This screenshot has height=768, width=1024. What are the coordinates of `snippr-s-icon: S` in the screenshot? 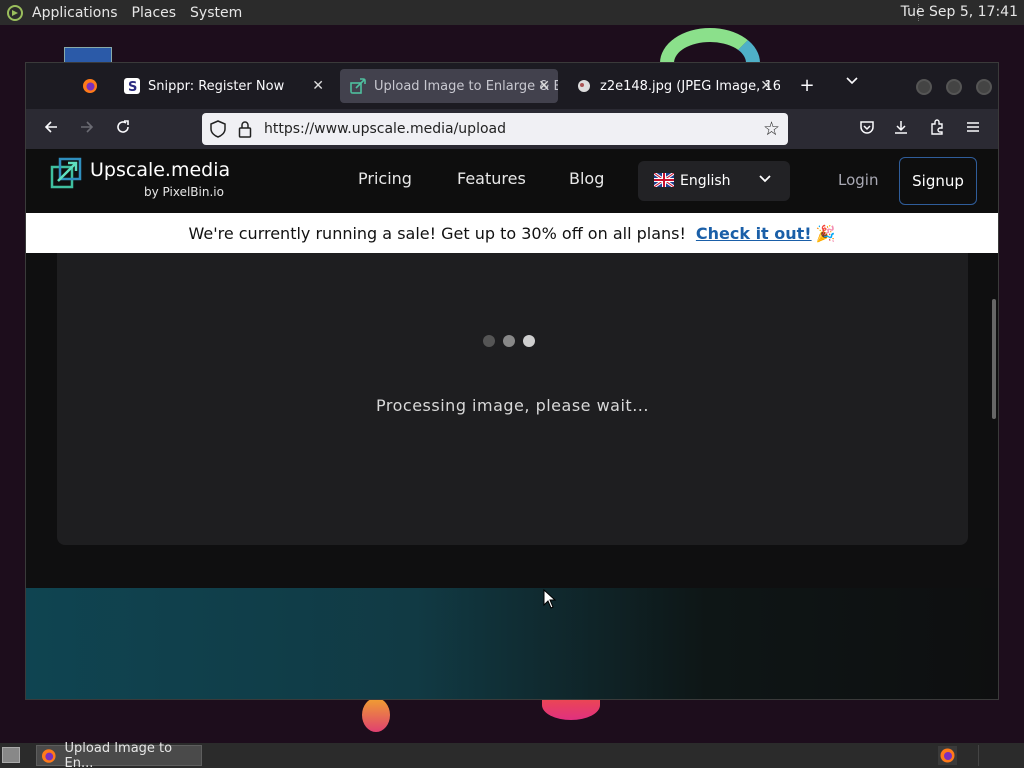 It's located at (132, 86).